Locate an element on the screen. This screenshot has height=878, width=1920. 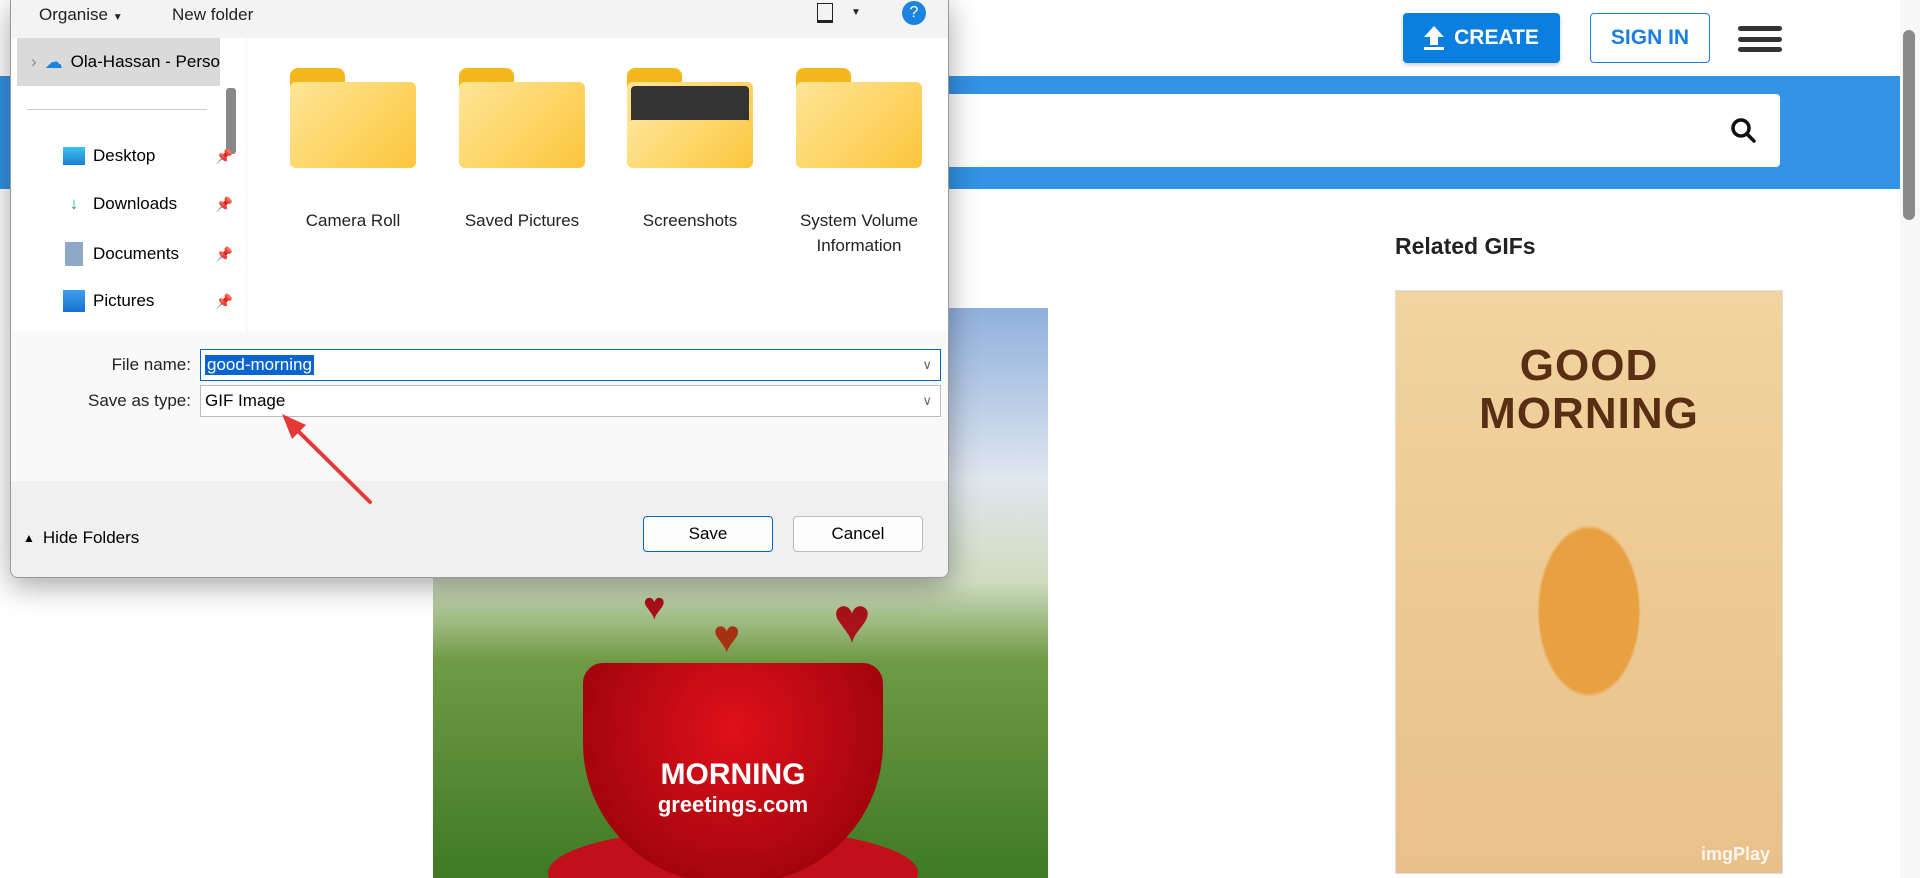
documents-icon is located at coordinates (74, 254).